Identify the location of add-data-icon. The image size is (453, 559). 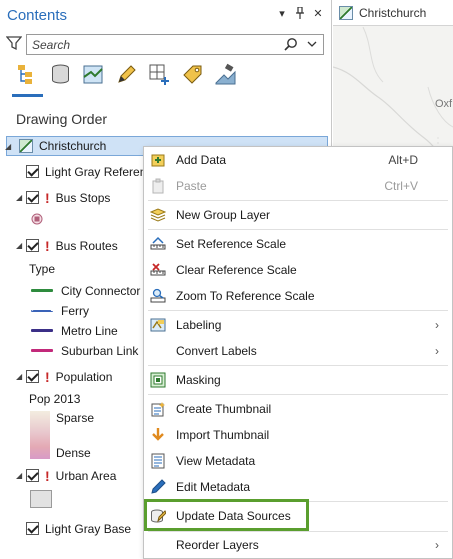
(158, 160).